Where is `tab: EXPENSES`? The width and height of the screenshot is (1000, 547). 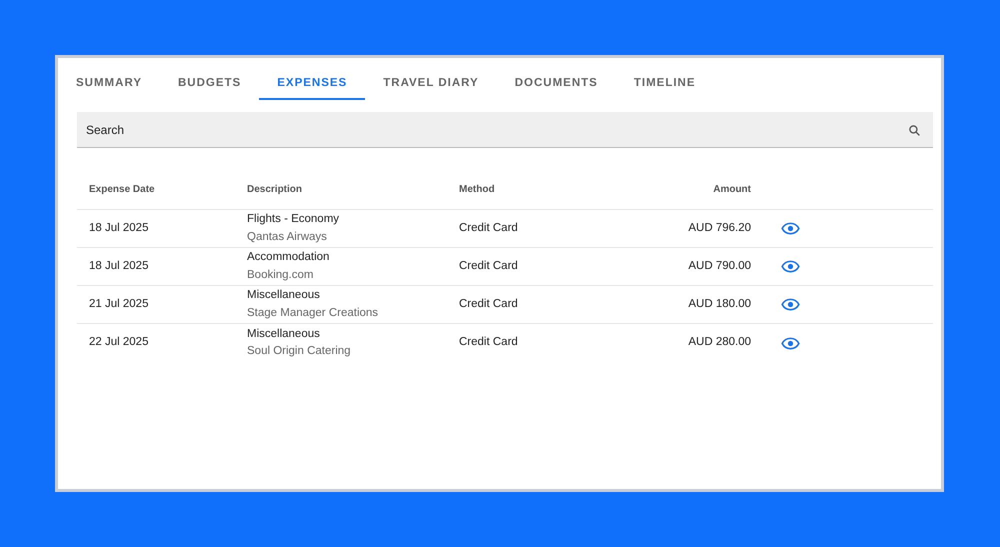
tab: EXPENSES is located at coordinates (312, 79).